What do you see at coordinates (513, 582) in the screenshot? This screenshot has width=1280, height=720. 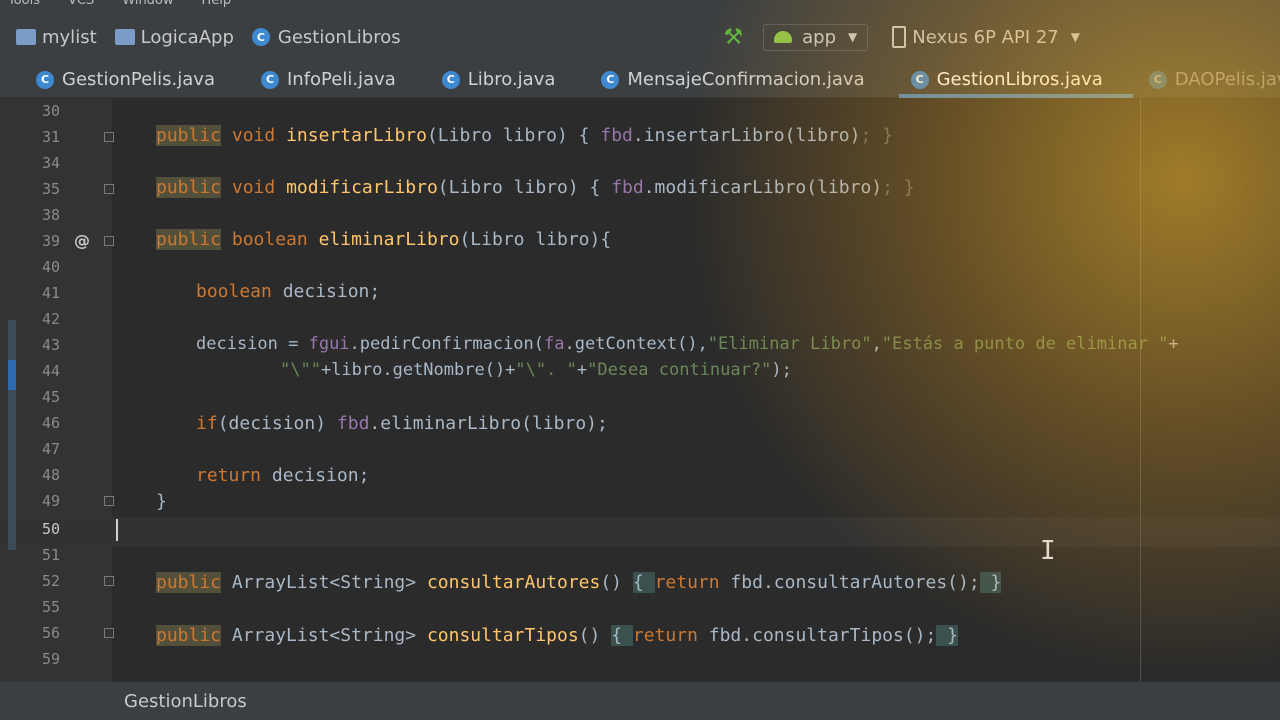 I see `method-name: consultarAutores` at bounding box center [513, 582].